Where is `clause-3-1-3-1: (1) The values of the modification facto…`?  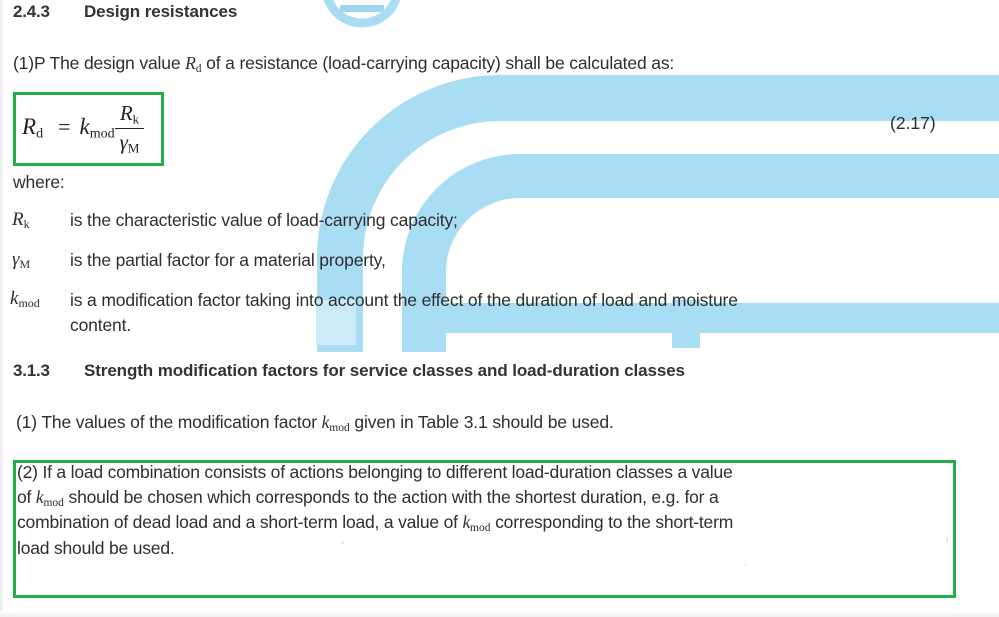
clause-3-1-3-1: (1) The values of the modification facto… is located at coordinates (315, 423).